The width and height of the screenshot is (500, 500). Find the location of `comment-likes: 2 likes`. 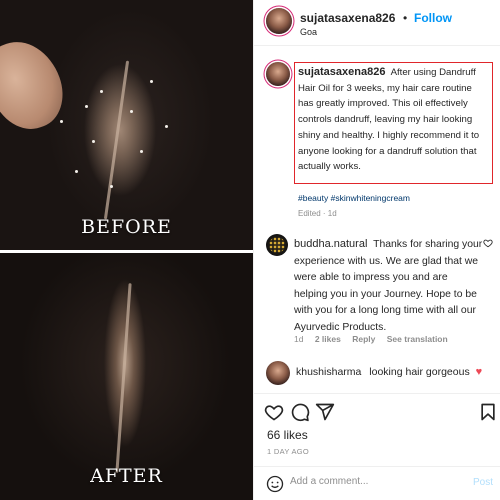

comment-likes: 2 likes is located at coordinates (328, 339).